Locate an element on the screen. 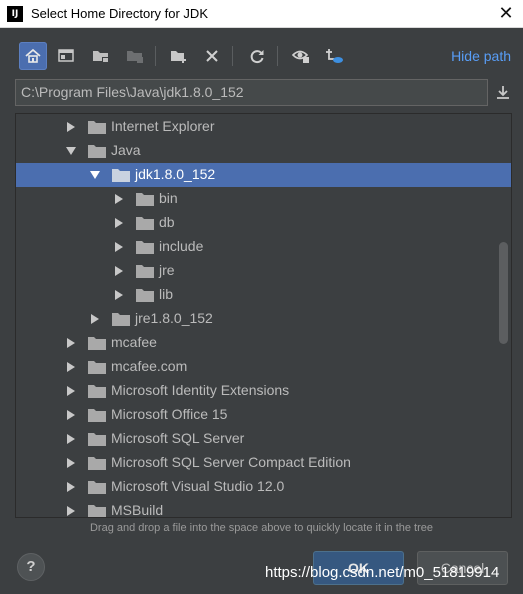  tree-row-label: db is located at coordinates (167, 222).